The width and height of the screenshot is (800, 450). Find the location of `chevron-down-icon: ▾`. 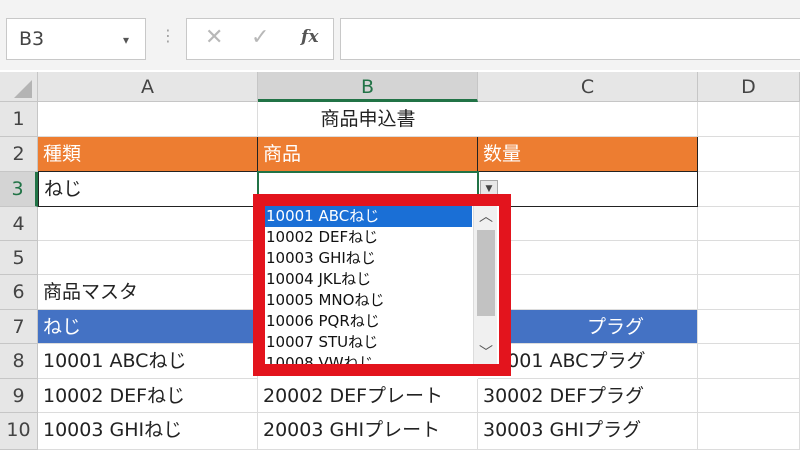

chevron-down-icon: ▾ is located at coordinates (126, 40).